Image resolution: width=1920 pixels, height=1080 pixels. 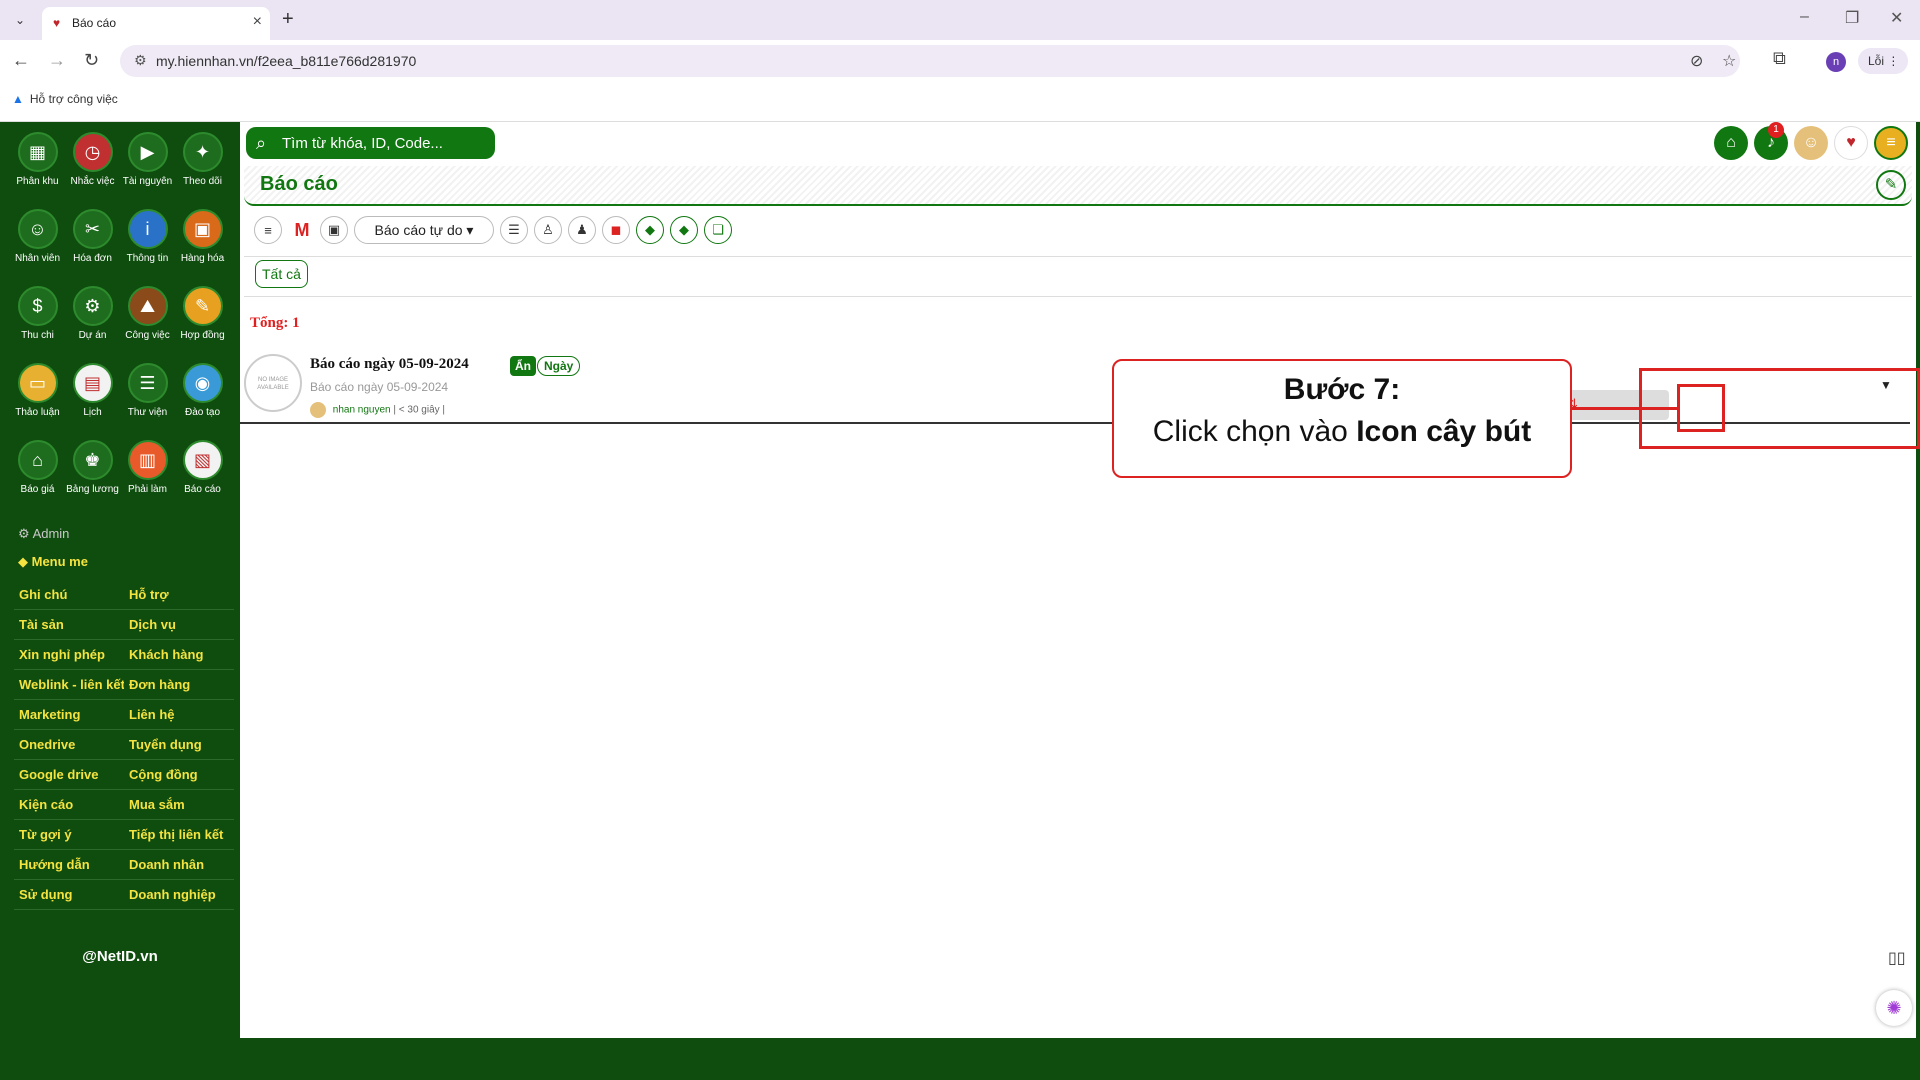 What do you see at coordinates (1779, 58) in the screenshot?
I see `extensions-icon: ⧉` at bounding box center [1779, 58].